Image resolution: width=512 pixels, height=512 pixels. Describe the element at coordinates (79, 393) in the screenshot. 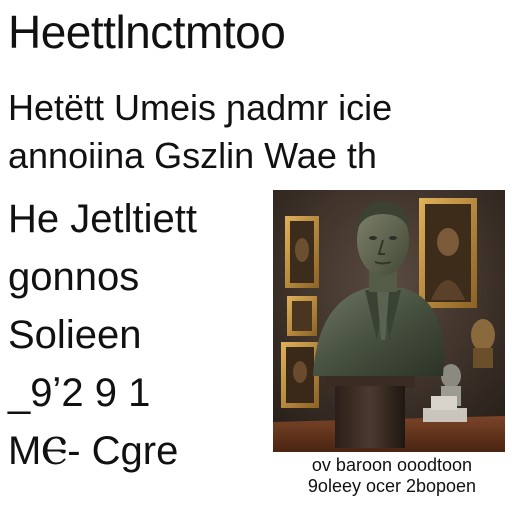

I see `left-line: _9ʼ2 9 1` at that location.